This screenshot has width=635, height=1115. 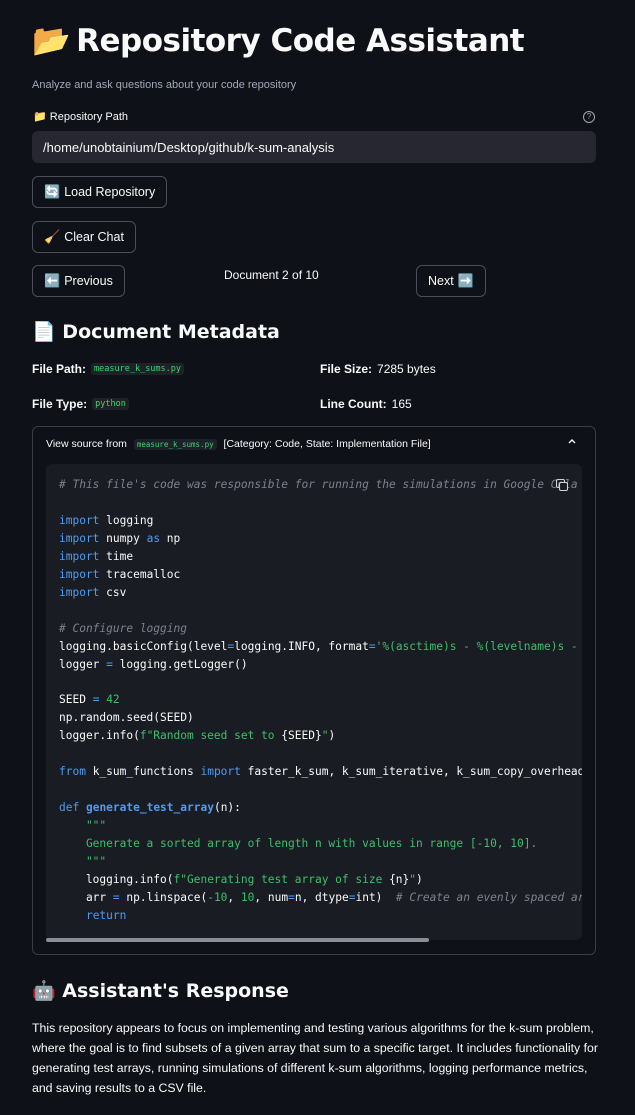 I want to click on chevron-up-icon, so click(x=572, y=442).